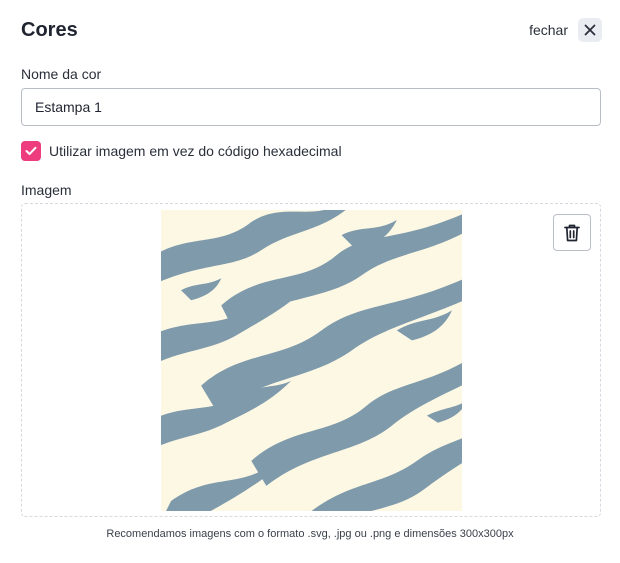  Describe the element at coordinates (46, 190) in the screenshot. I see `image-label: Imagem` at that location.